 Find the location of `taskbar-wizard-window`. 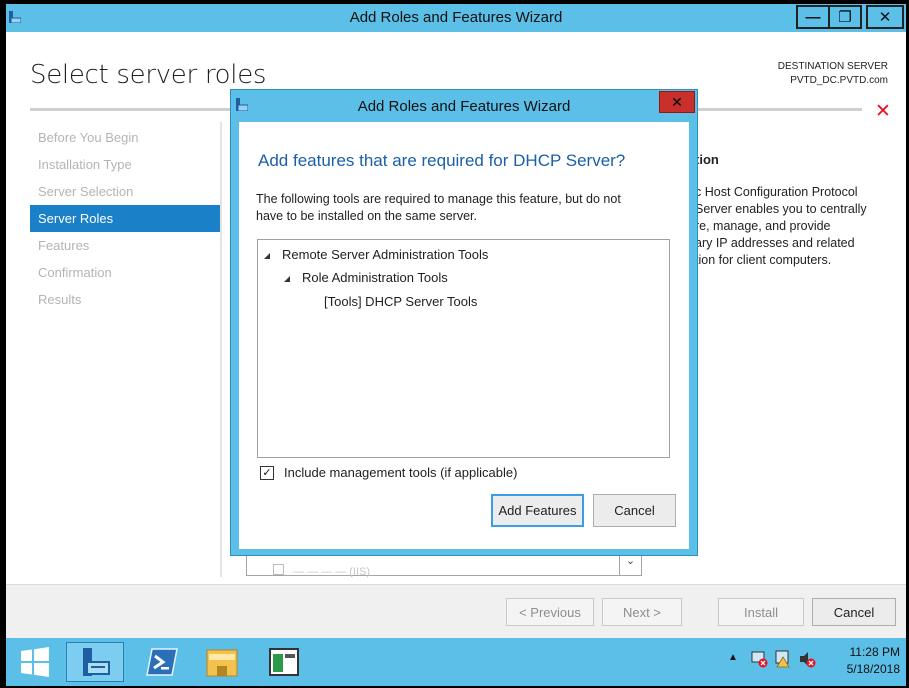

taskbar-wizard-window is located at coordinates (284, 662).